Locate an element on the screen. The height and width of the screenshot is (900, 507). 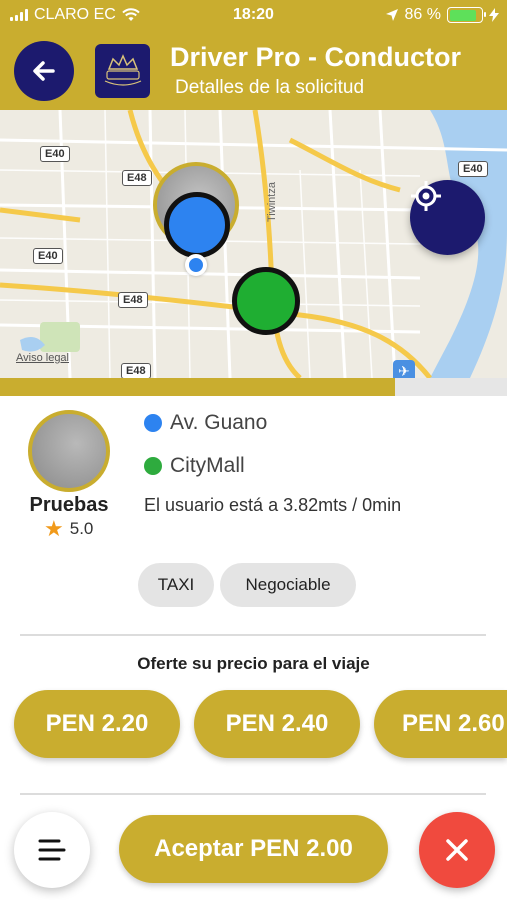
offer-title: Oferte su precio para el viaje is located at coordinates (253, 663).